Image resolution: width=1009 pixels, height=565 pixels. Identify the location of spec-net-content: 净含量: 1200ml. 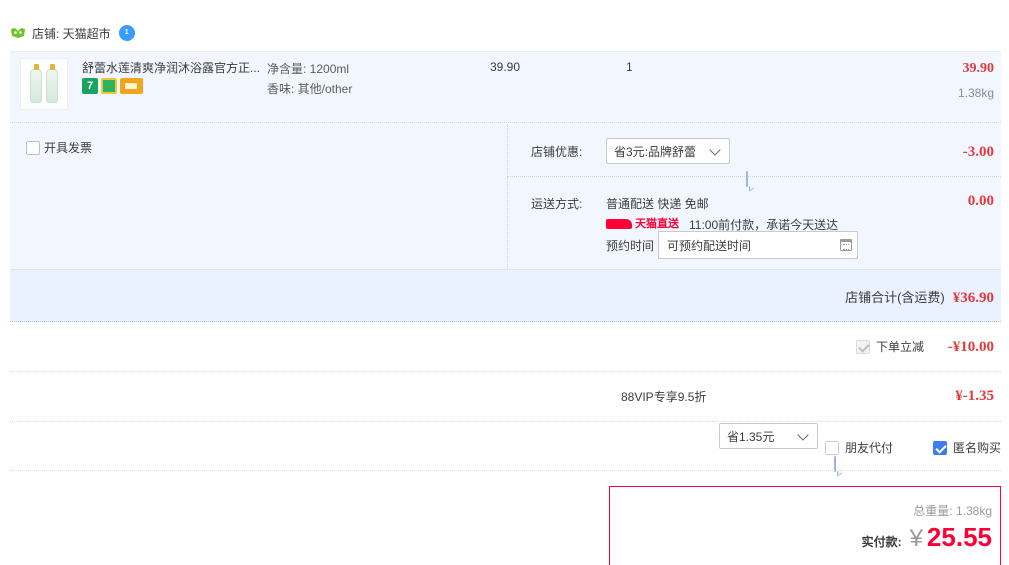
(308, 69).